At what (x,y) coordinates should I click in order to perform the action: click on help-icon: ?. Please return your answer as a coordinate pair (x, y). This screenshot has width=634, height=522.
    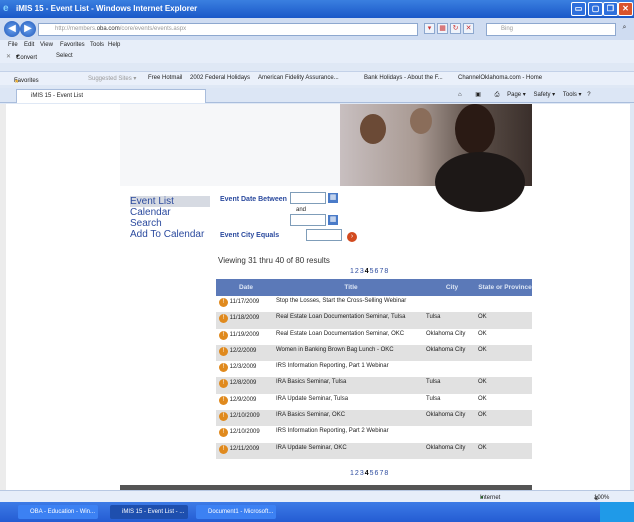
    Looking at the image, I should click on (588, 95).